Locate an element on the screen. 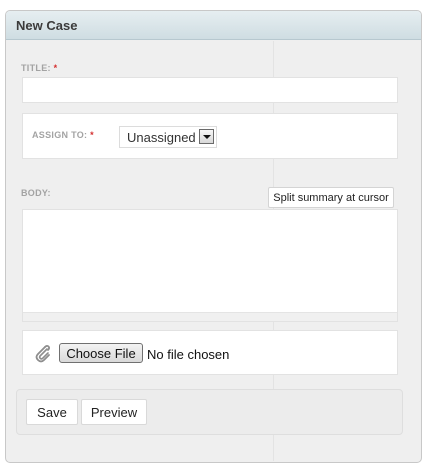 This screenshot has width=429, height=470. body-label: BODY: is located at coordinates (36, 193).